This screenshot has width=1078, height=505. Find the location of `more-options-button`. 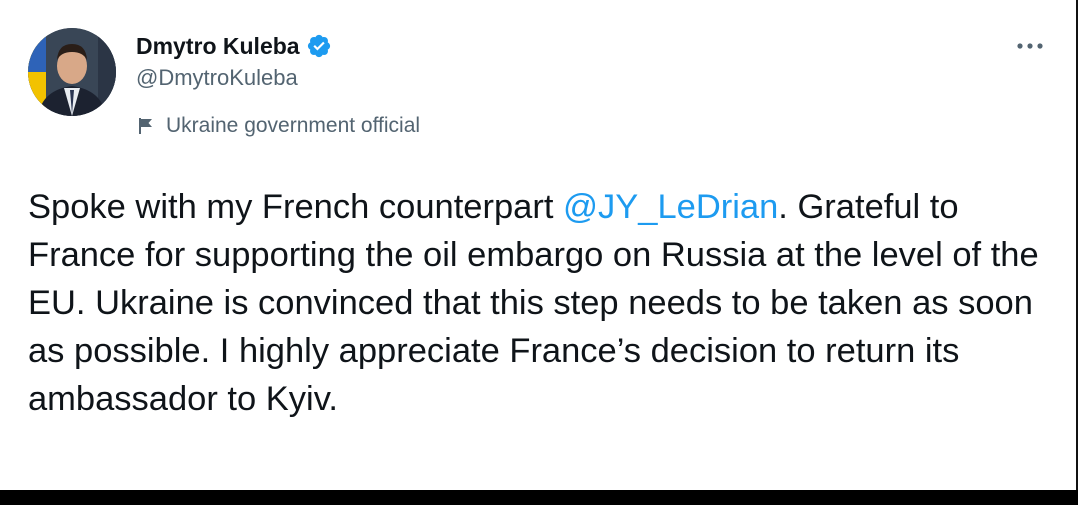

more-options-button is located at coordinates (1030, 46).